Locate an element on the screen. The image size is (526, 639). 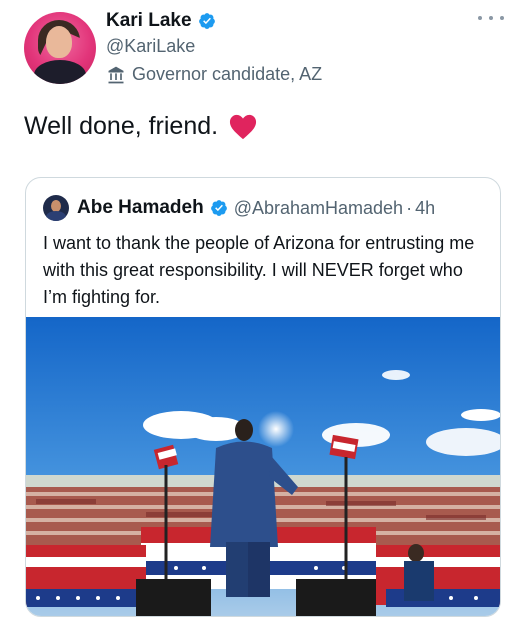
quoted-author-name: Abe Hamadeh is located at coordinates (140, 208).